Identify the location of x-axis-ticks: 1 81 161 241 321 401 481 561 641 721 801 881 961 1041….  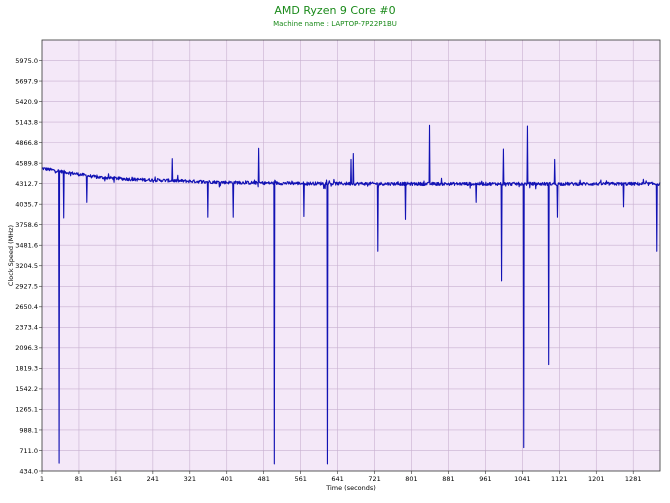
(341, 477).